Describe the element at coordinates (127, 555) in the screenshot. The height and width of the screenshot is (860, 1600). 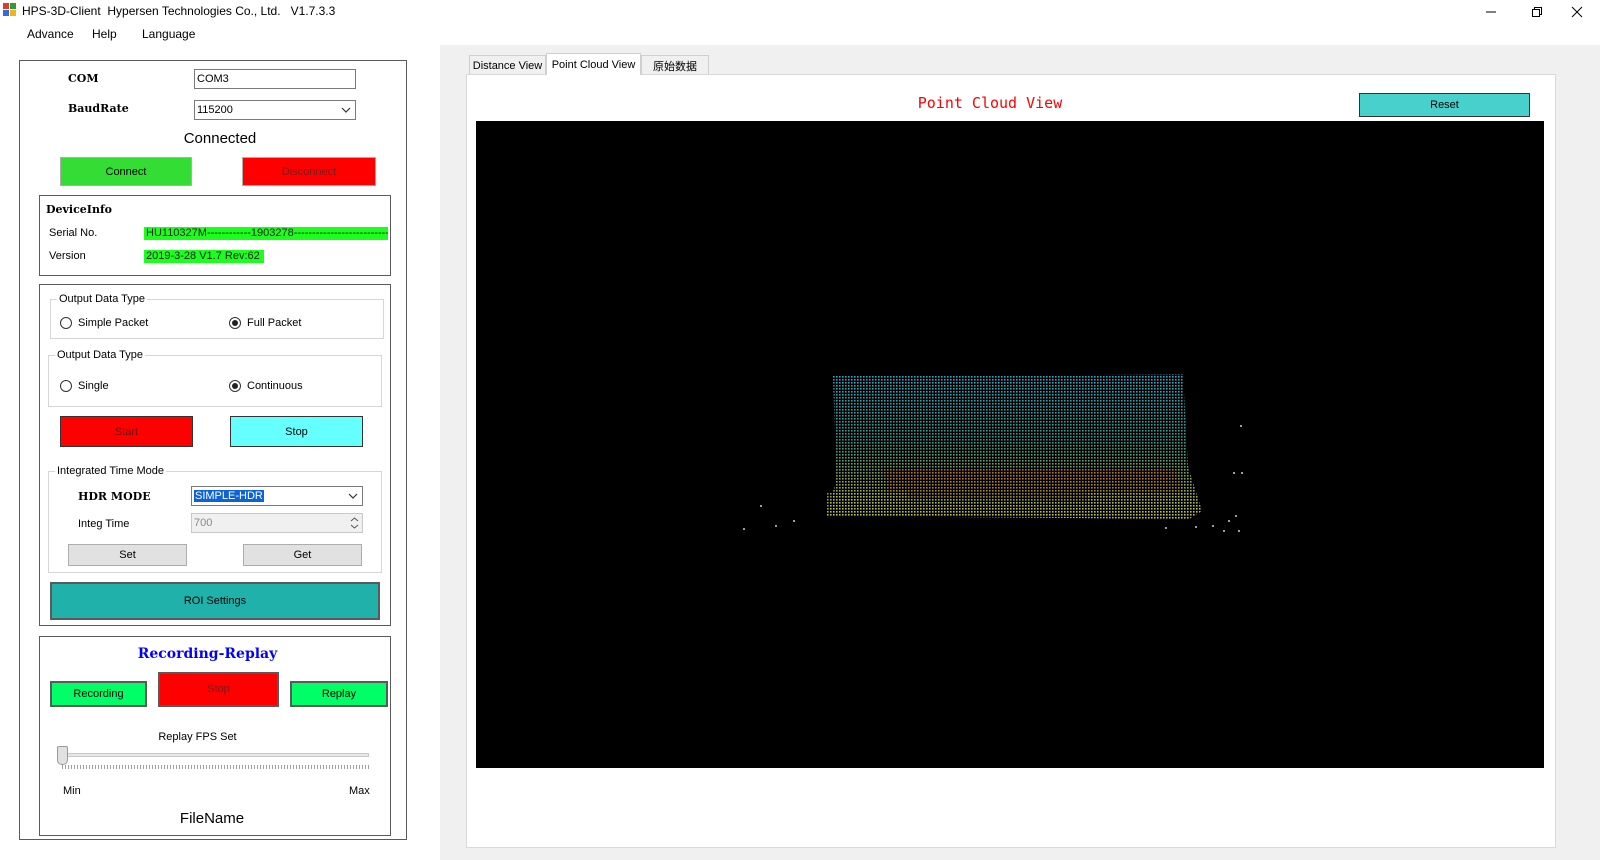
I see `set-button: Set` at that location.